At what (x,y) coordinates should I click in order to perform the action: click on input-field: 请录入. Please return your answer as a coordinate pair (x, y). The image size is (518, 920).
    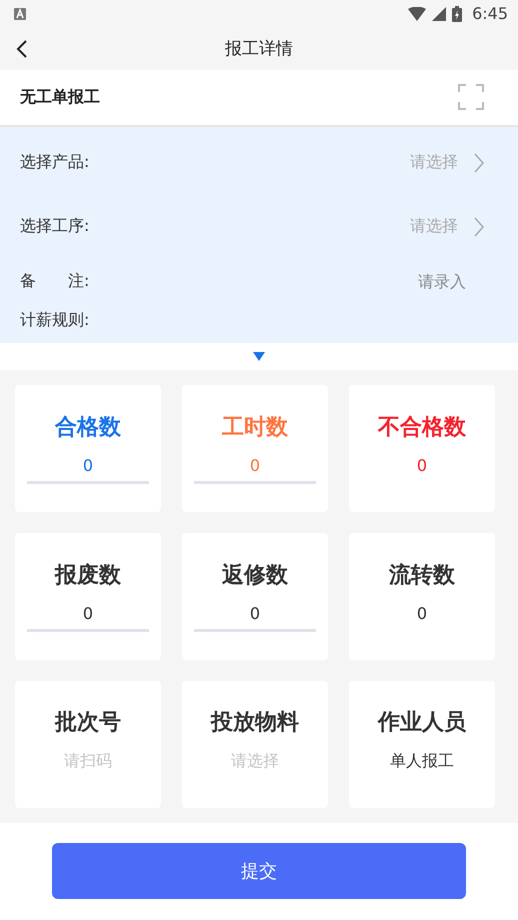
    Looking at the image, I should click on (415, 281).